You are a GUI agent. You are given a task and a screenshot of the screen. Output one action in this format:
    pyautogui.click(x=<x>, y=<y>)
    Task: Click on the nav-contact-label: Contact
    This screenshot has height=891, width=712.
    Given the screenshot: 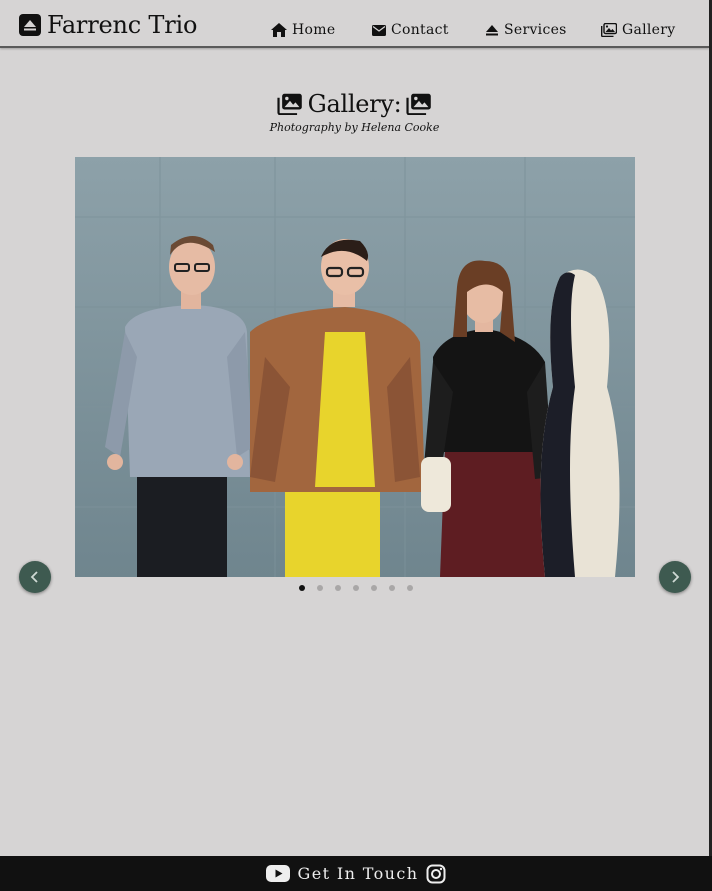 What is the action you would take?
    pyautogui.click(x=420, y=30)
    